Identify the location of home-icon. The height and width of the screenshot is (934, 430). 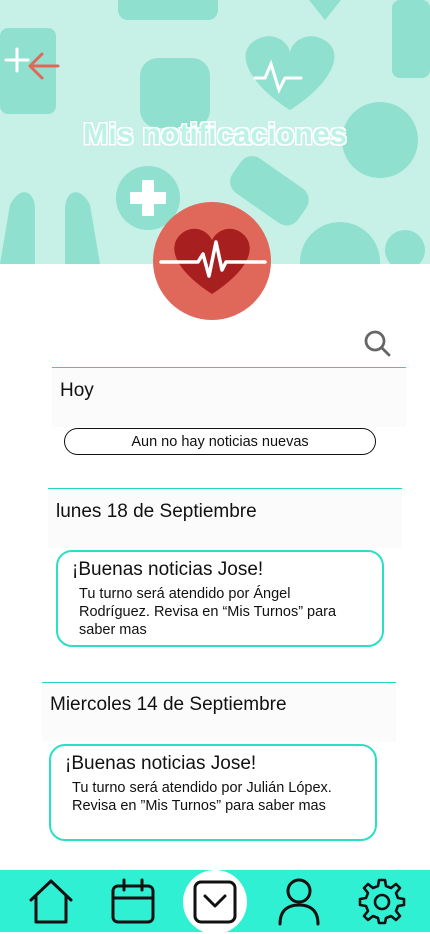
(51, 901).